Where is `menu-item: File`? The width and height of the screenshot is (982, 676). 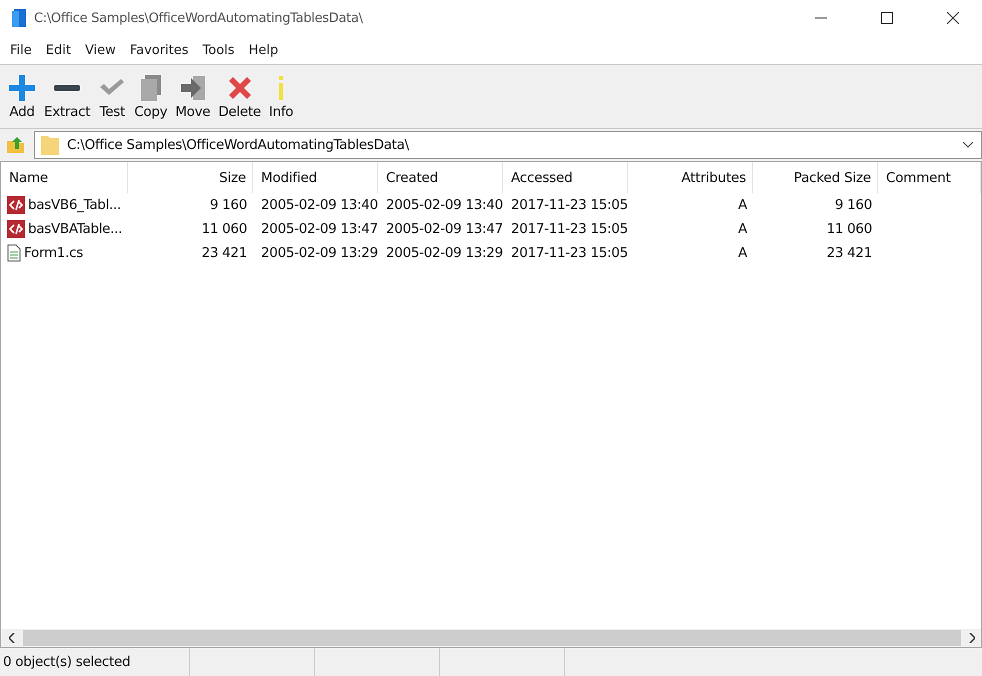 menu-item: File is located at coordinates (21, 50).